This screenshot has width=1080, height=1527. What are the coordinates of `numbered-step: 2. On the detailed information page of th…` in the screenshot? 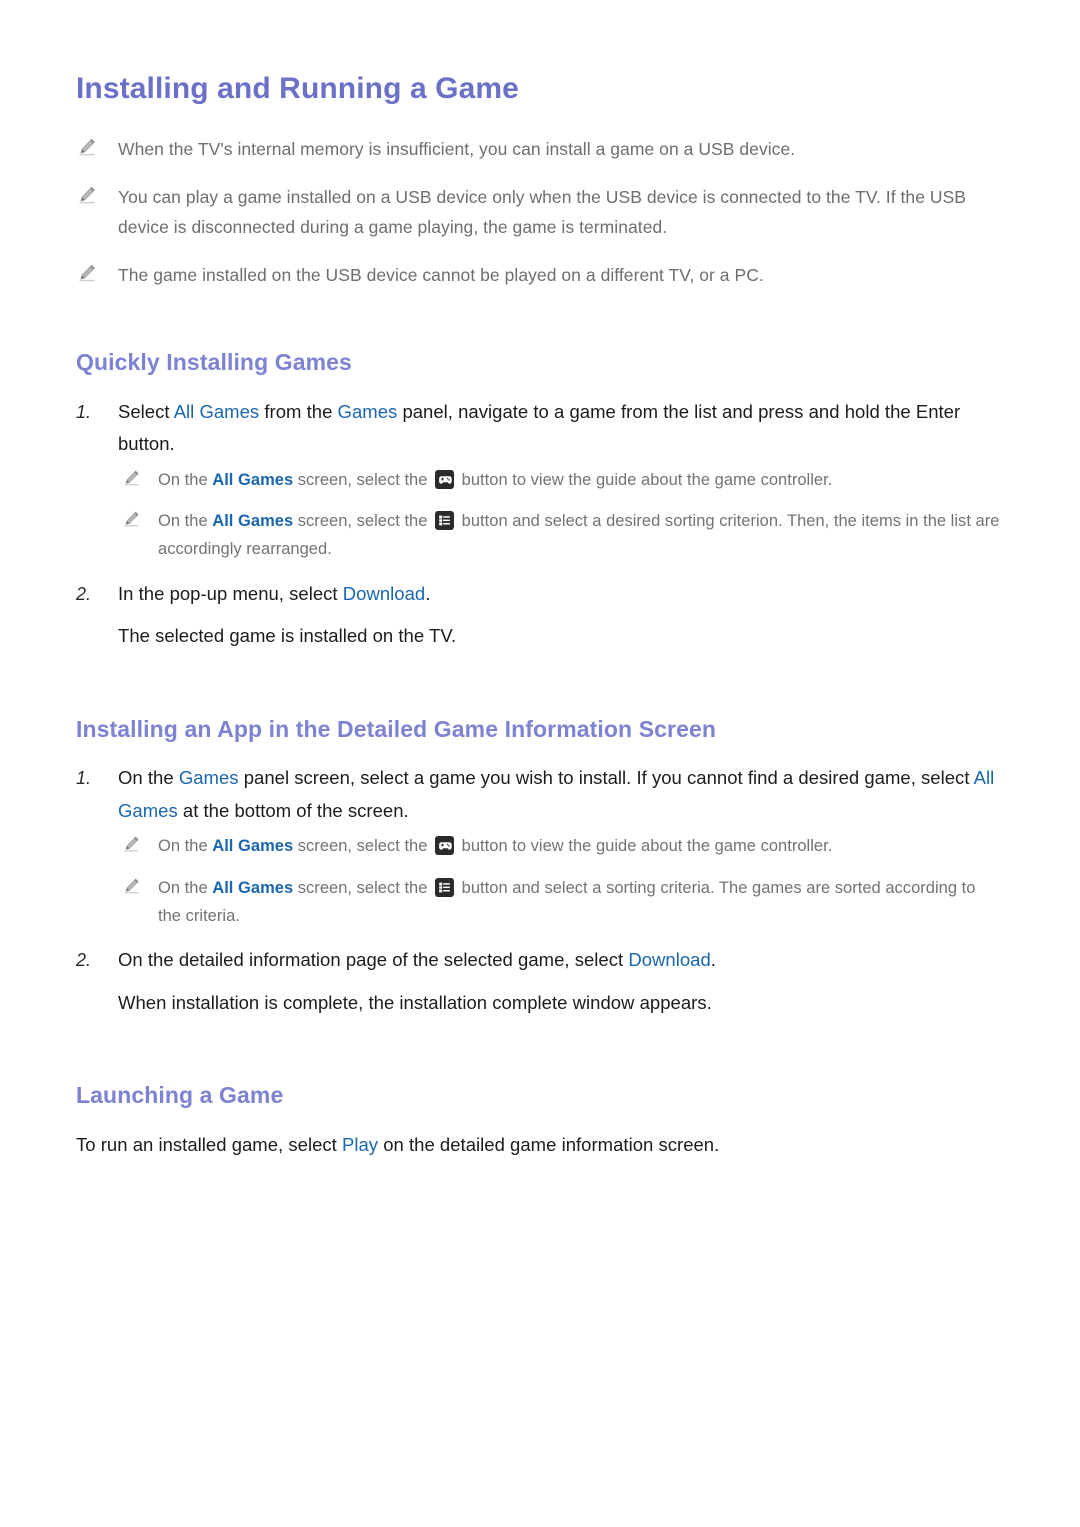 It's located at (538, 960).